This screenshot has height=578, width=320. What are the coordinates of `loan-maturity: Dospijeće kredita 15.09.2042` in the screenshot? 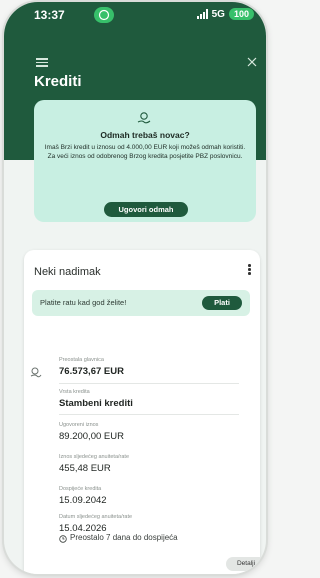 It's located at (83, 496).